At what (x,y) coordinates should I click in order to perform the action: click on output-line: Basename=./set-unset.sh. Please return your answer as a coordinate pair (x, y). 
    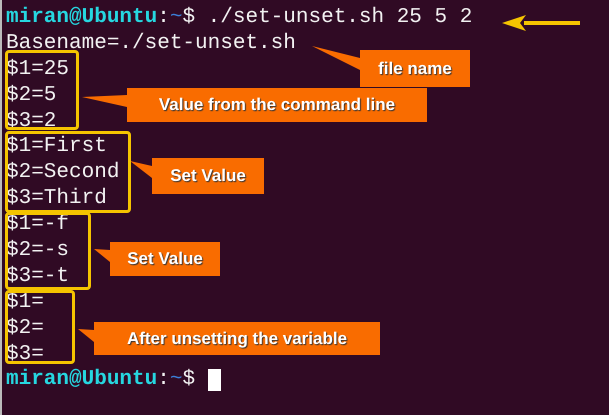
    Looking at the image, I should click on (151, 43).